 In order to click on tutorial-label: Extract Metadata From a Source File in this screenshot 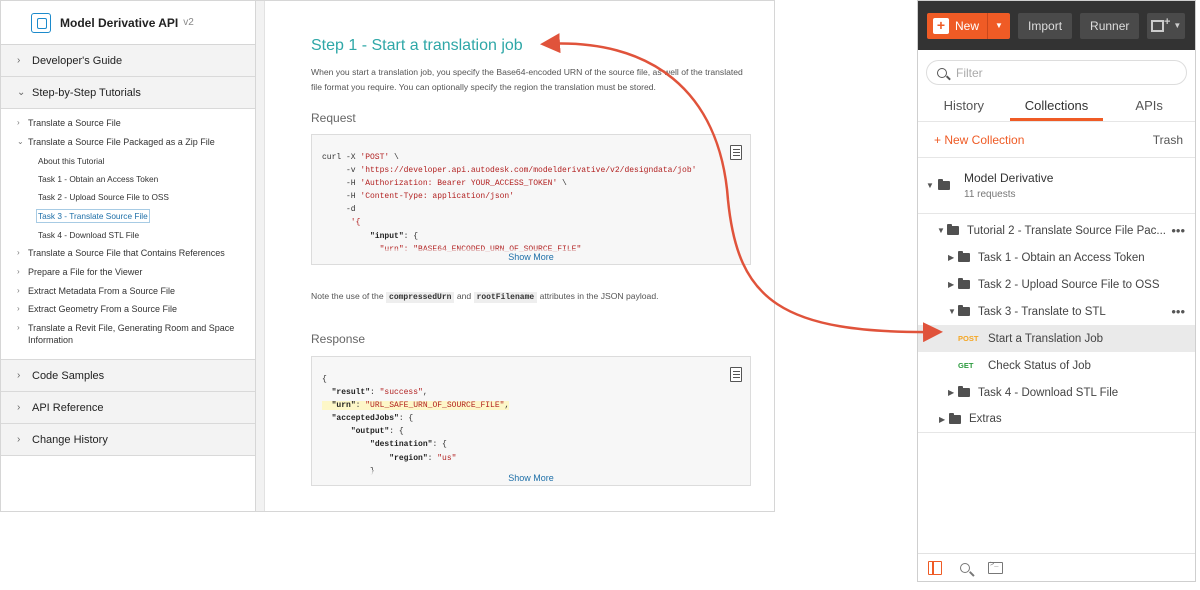, I will do `click(102, 290)`.